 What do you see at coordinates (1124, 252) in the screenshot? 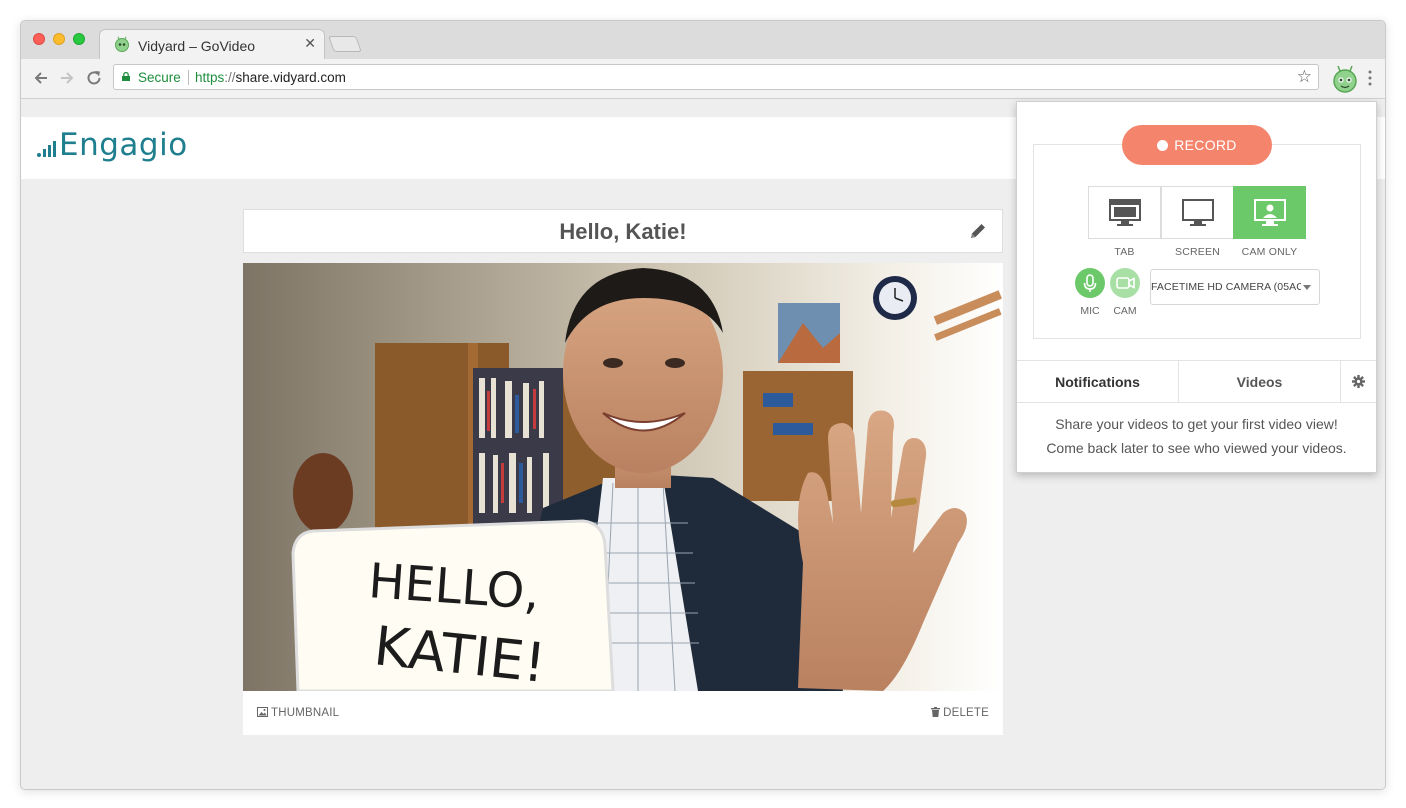
I see `mode-tab-label: TAB` at bounding box center [1124, 252].